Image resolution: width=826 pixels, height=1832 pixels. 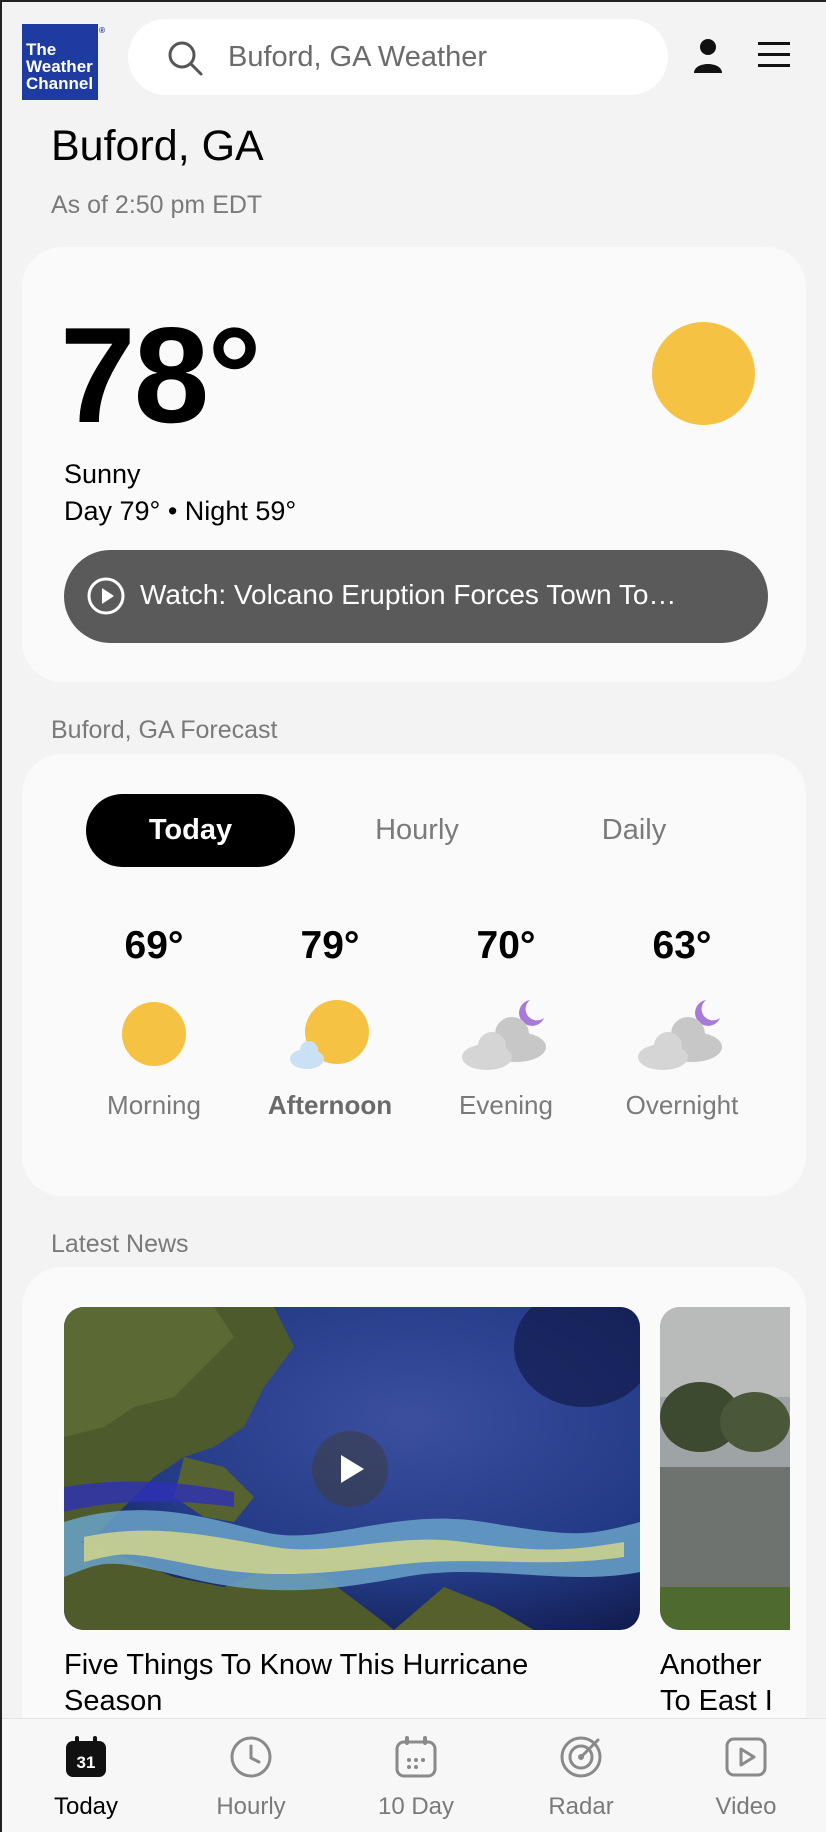 I want to click on site-header: The Weather Channel ®, so click(x=414, y=57).